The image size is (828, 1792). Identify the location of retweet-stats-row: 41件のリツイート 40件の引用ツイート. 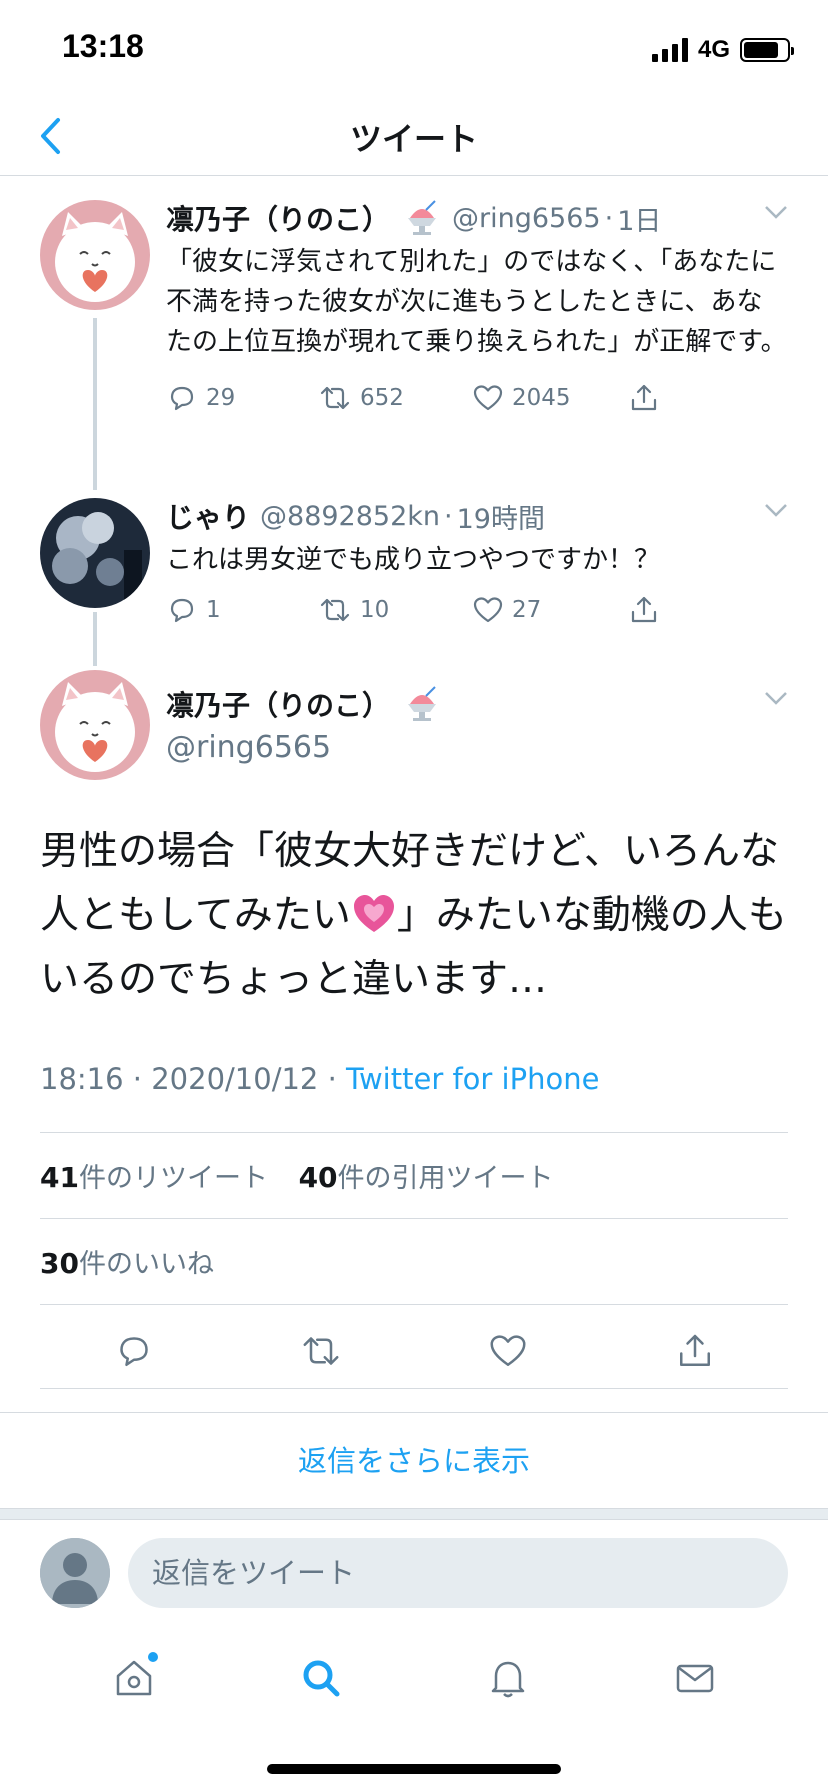
(308, 1175).